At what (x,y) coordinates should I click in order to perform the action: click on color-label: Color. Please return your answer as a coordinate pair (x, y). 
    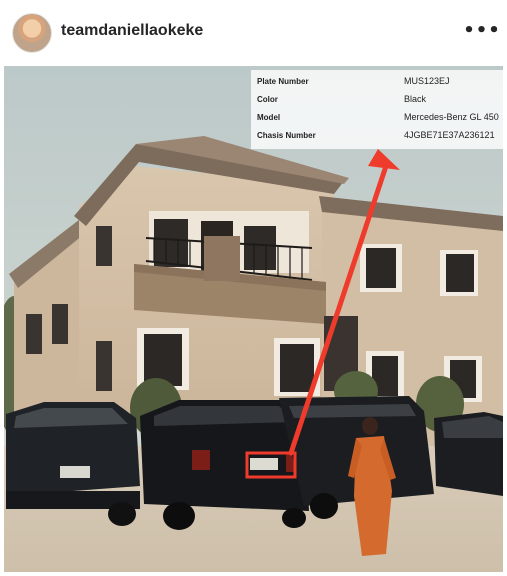
    Looking at the image, I should click on (267, 99).